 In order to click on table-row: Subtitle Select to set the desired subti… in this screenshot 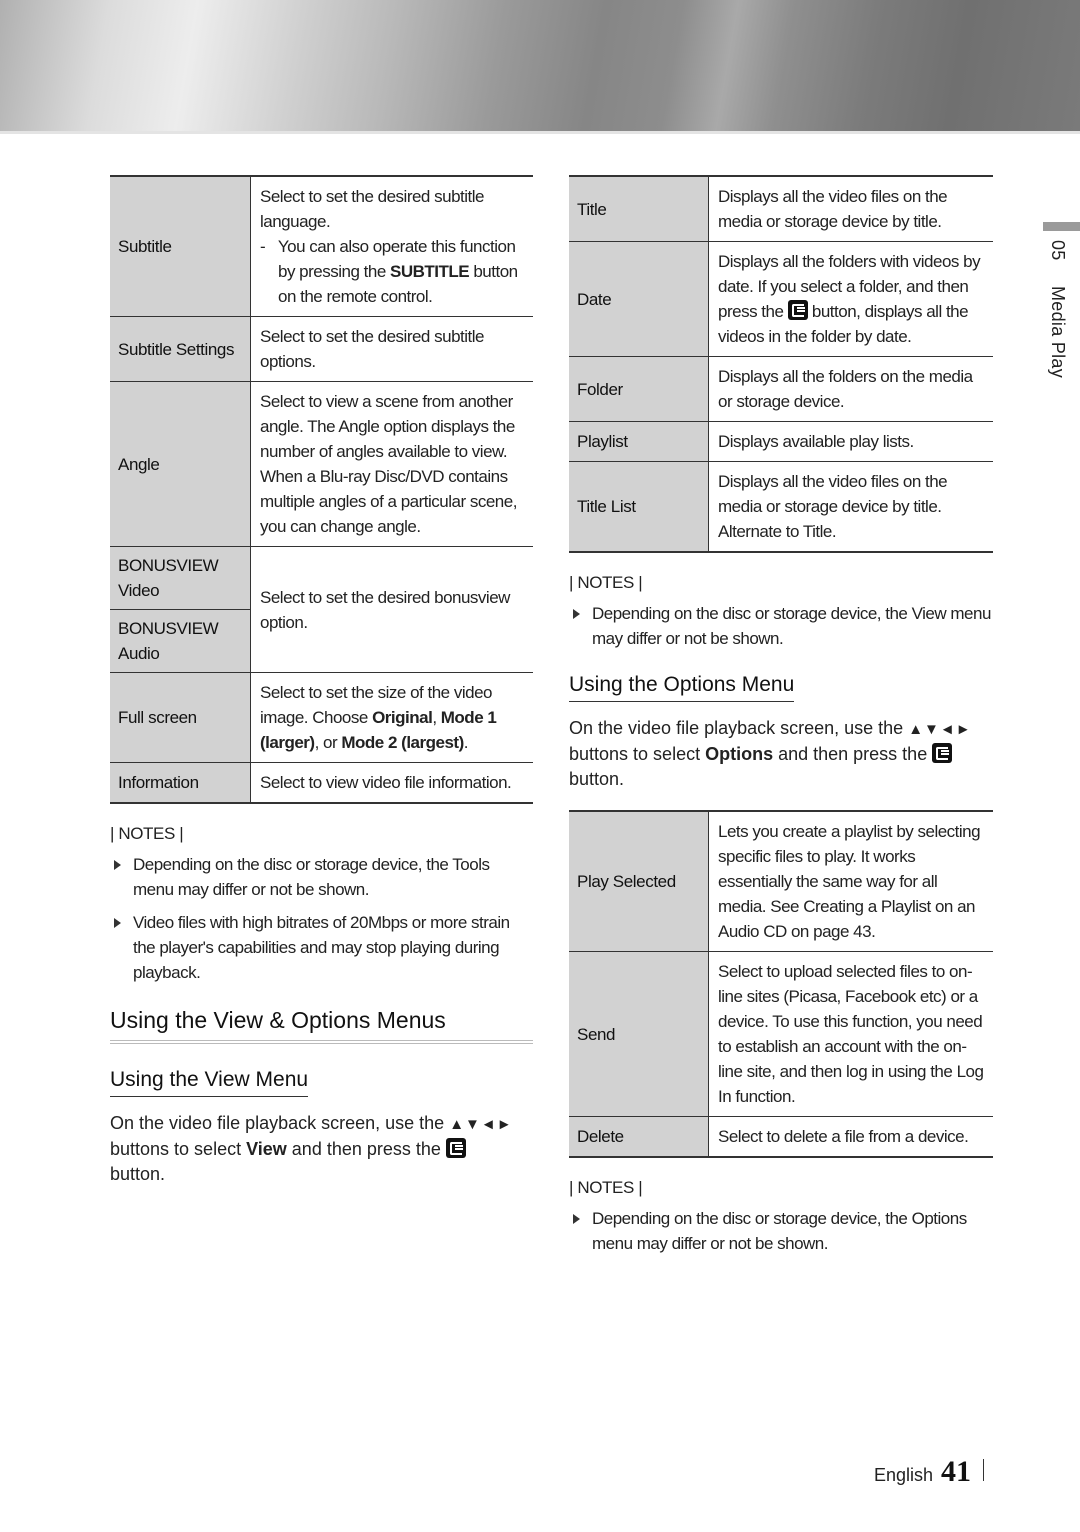, I will do `click(321, 246)`.